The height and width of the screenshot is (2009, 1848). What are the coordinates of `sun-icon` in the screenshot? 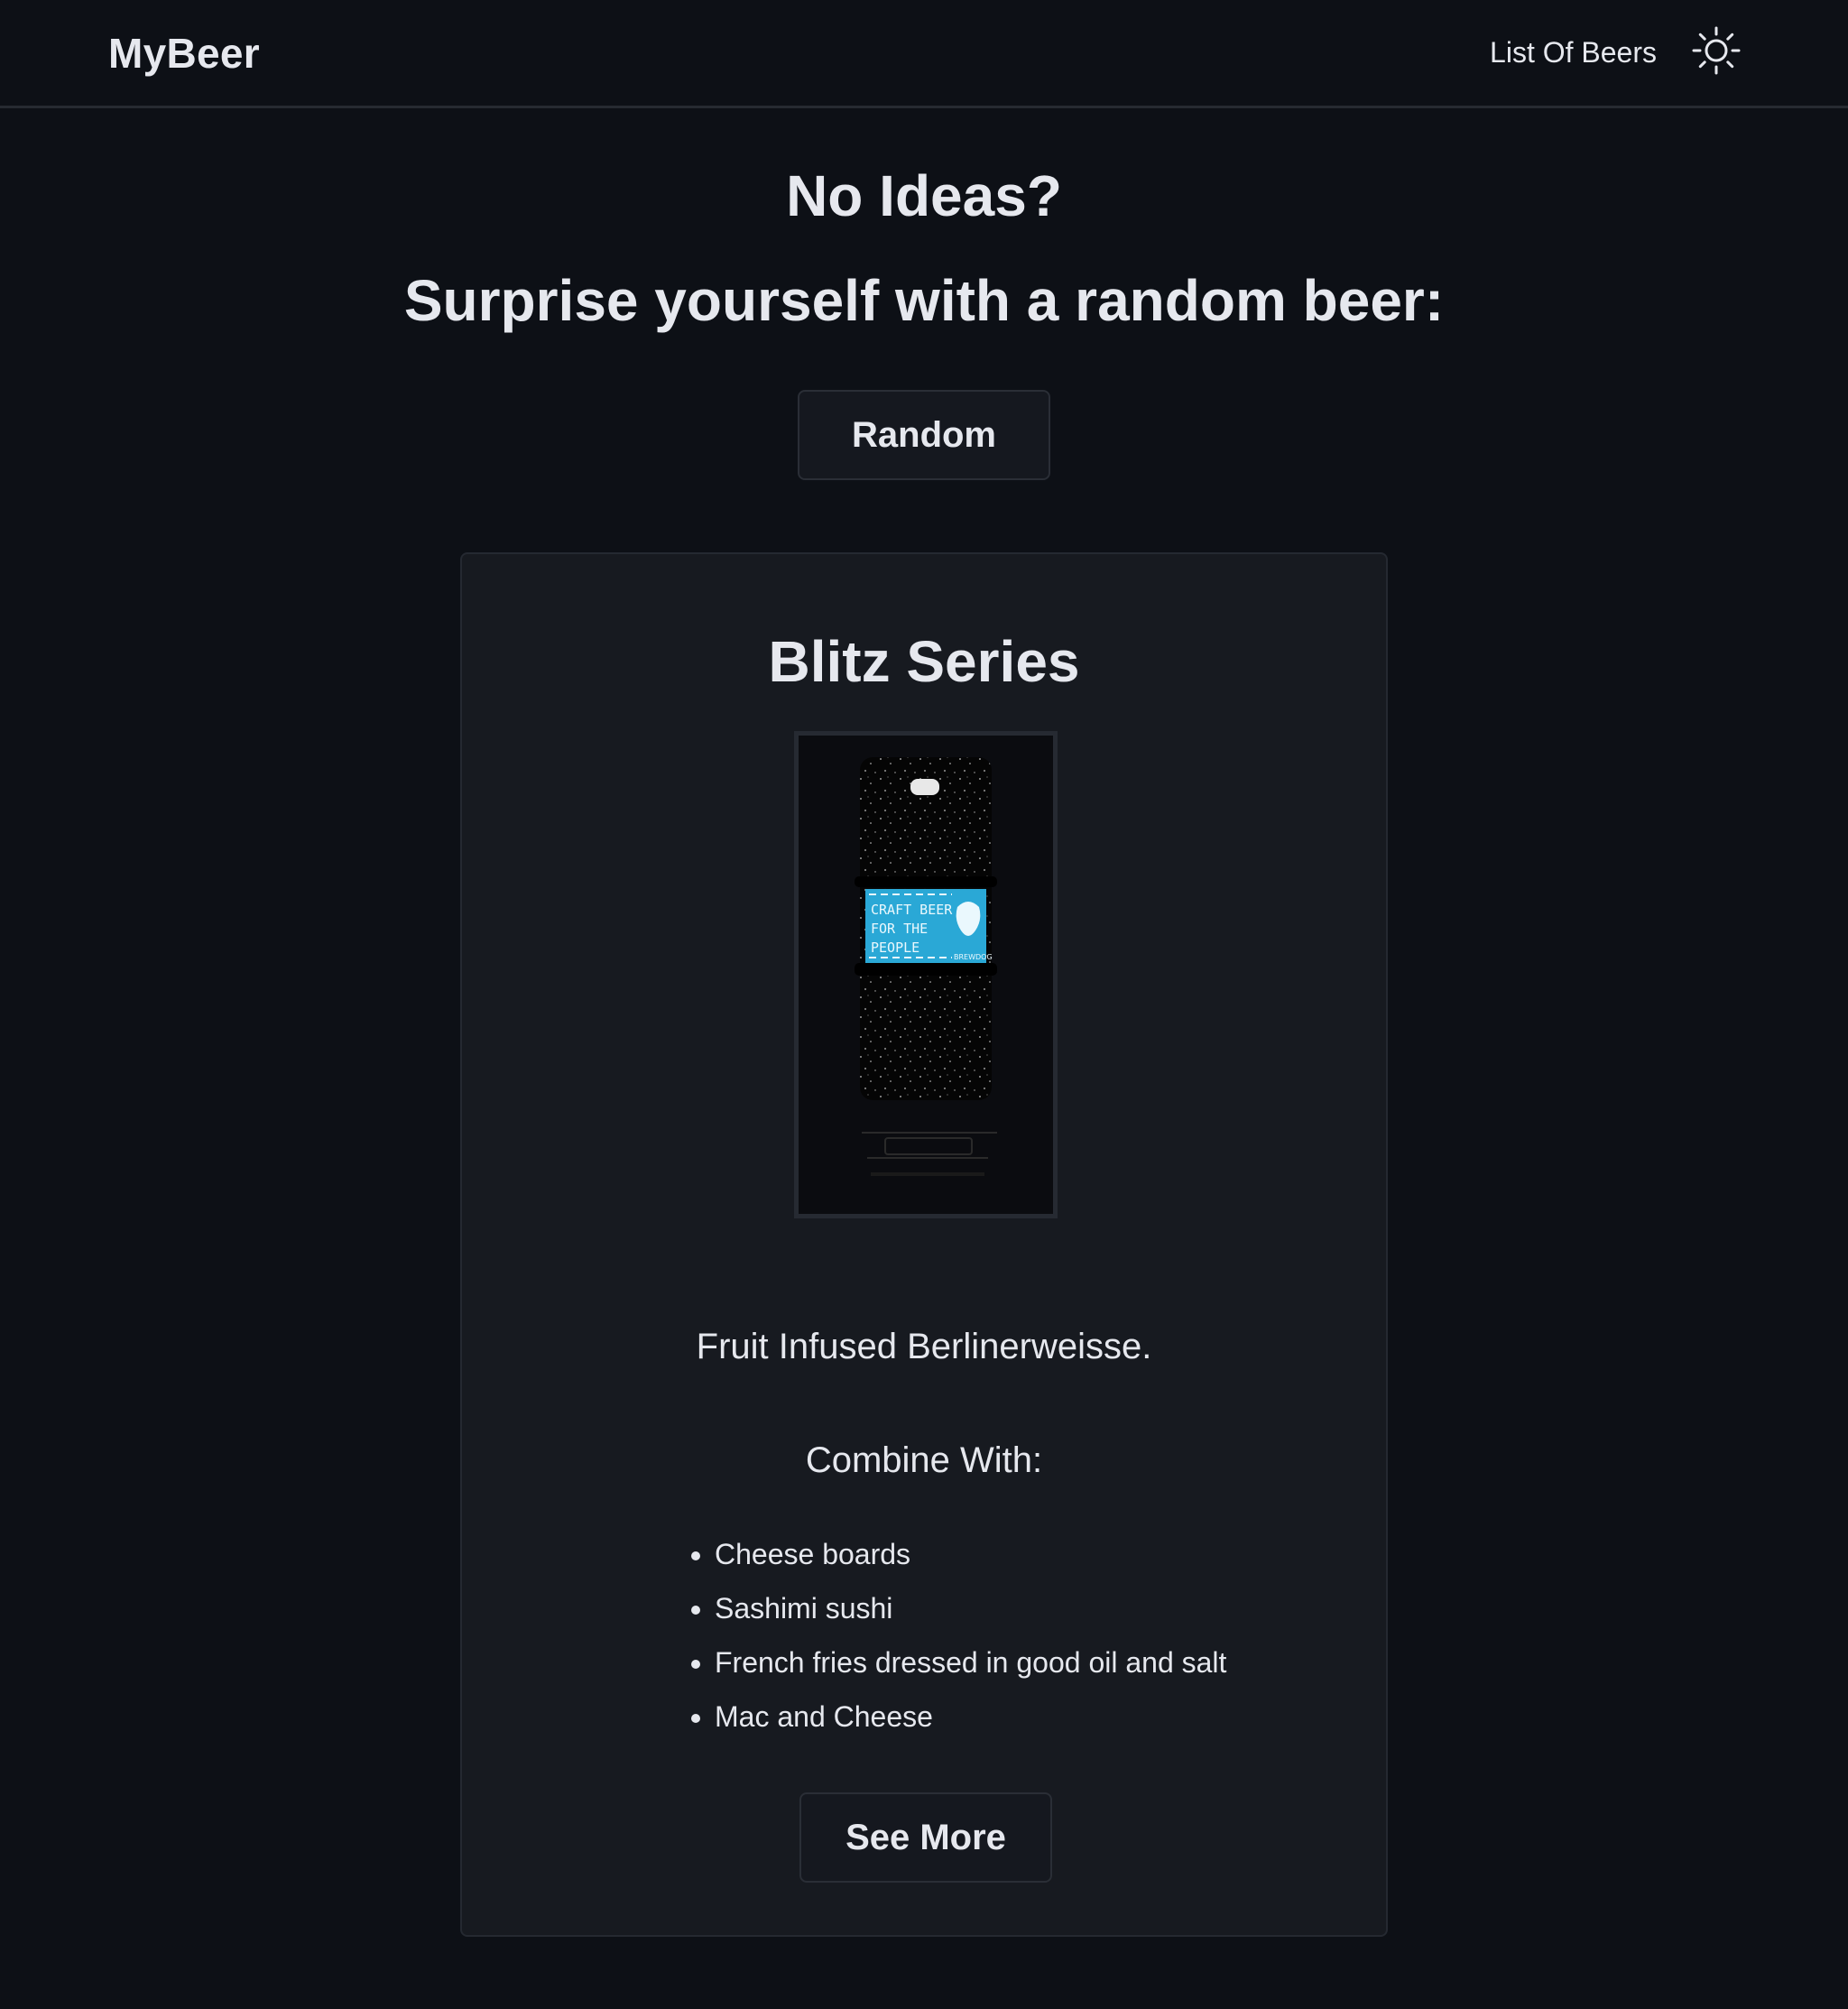 It's located at (1716, 50).